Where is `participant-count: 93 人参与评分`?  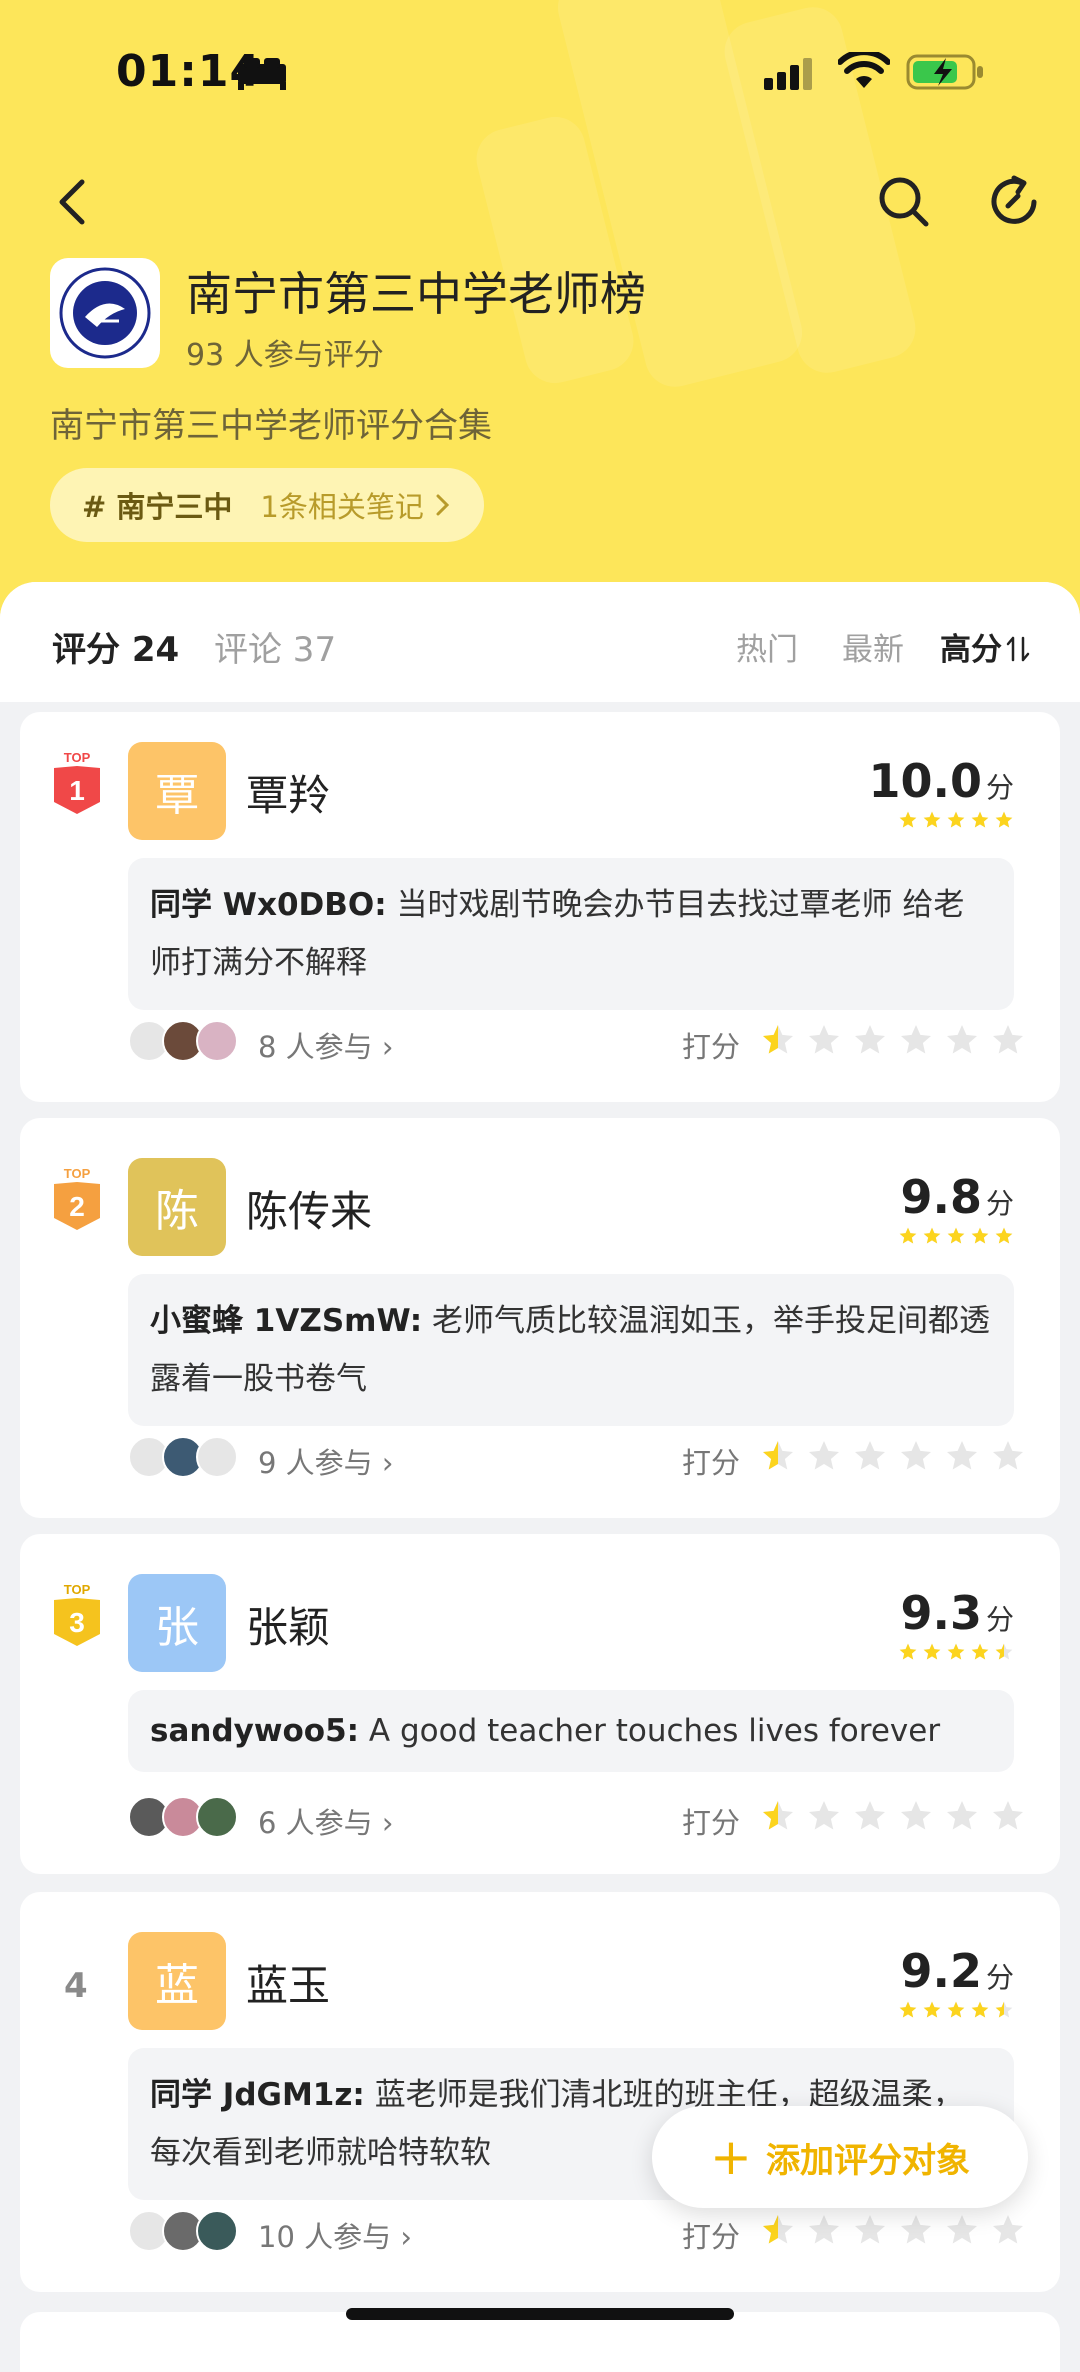 participant-count: 93 人参与评分 is located at coordinates (285, 355).